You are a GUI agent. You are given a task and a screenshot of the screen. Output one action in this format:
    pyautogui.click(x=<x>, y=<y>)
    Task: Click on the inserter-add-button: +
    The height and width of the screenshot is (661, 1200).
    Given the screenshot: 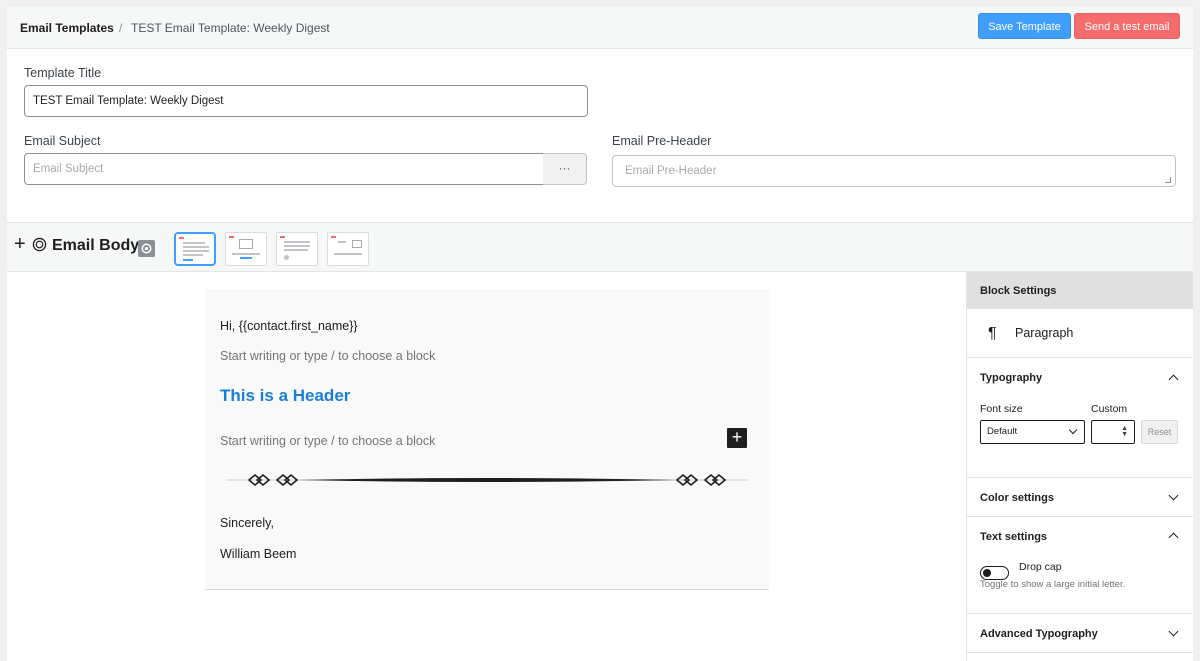 What is the action you would take?
    pyautogui.click(x=737, y=438)
    